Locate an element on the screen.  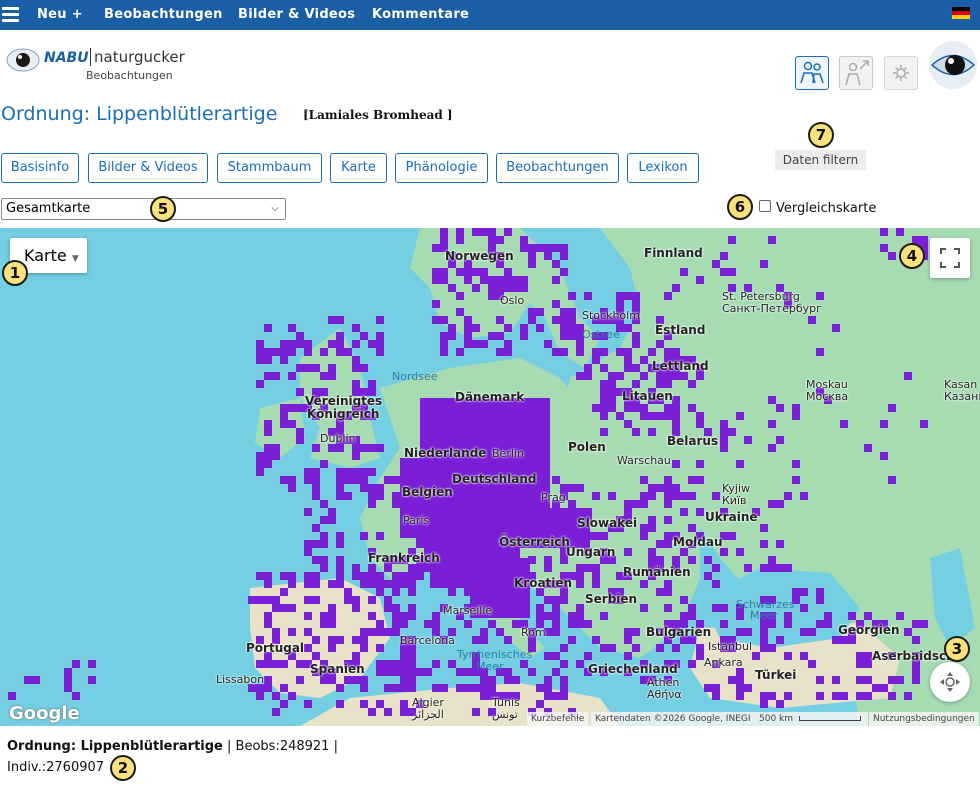
naturgucker-eye-icon is located at coordinates (953, 65).